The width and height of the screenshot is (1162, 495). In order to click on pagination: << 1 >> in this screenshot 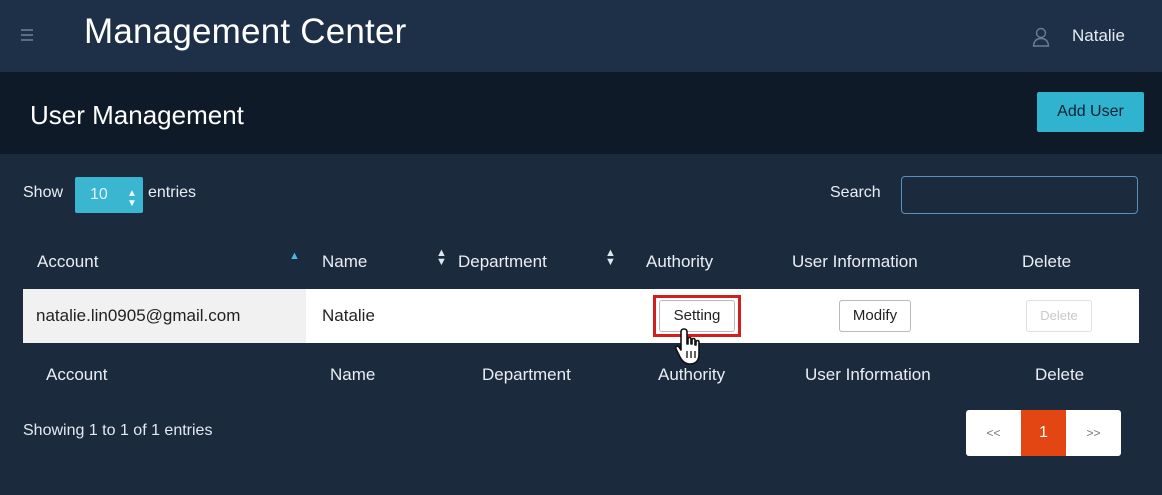, I will do `click(1043, 433)`.